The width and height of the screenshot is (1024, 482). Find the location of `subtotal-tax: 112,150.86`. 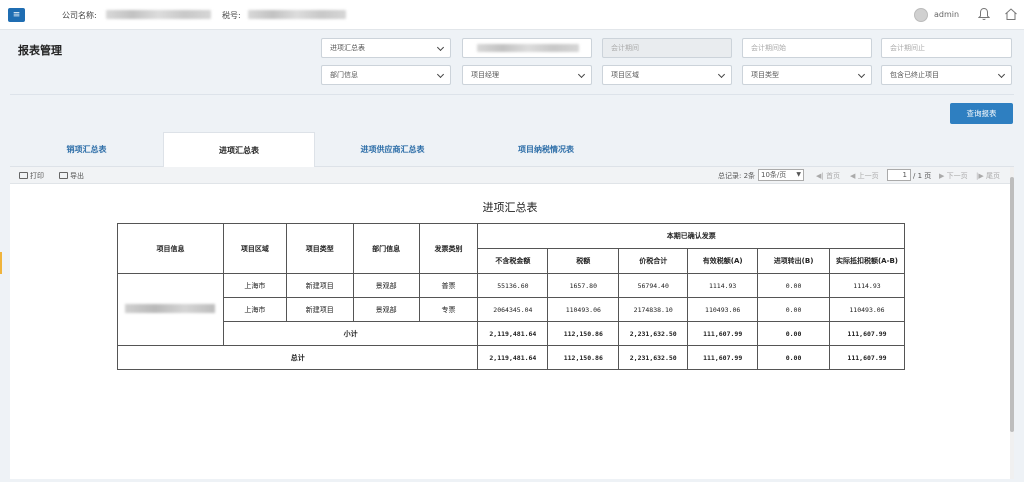

subtotal-tax: 112,150.86 is located at coordinates (583, 333).